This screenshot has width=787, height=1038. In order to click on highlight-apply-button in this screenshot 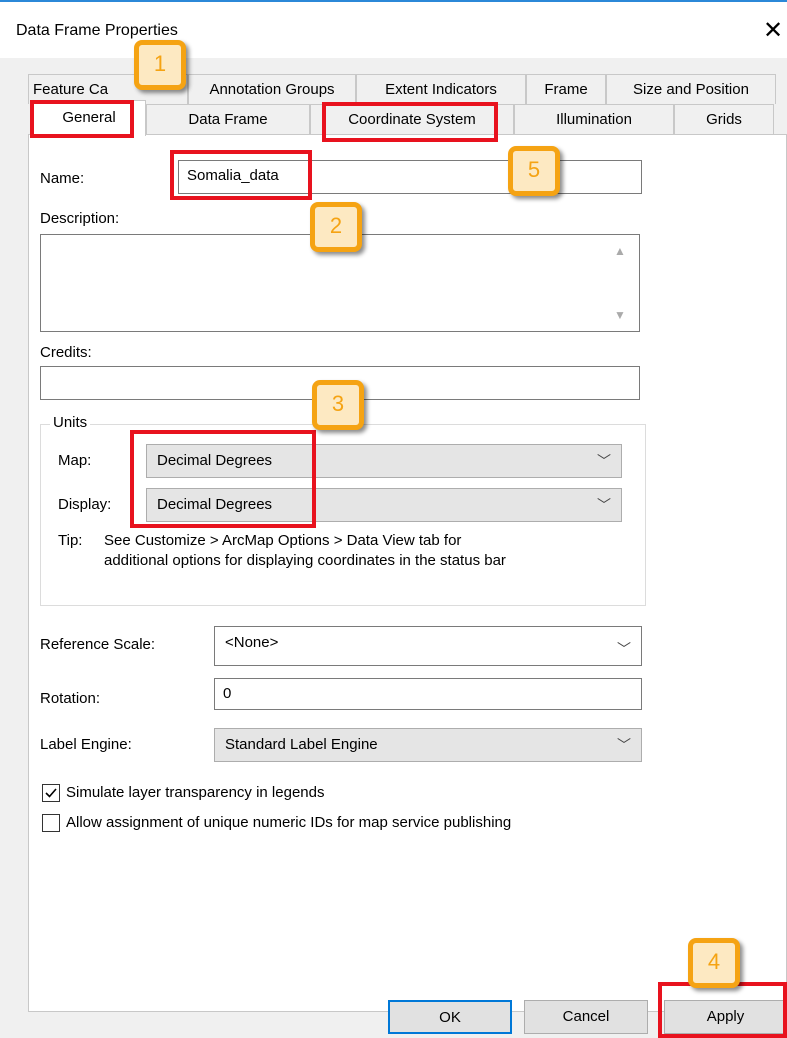, I will do `click(722, 1010)`.